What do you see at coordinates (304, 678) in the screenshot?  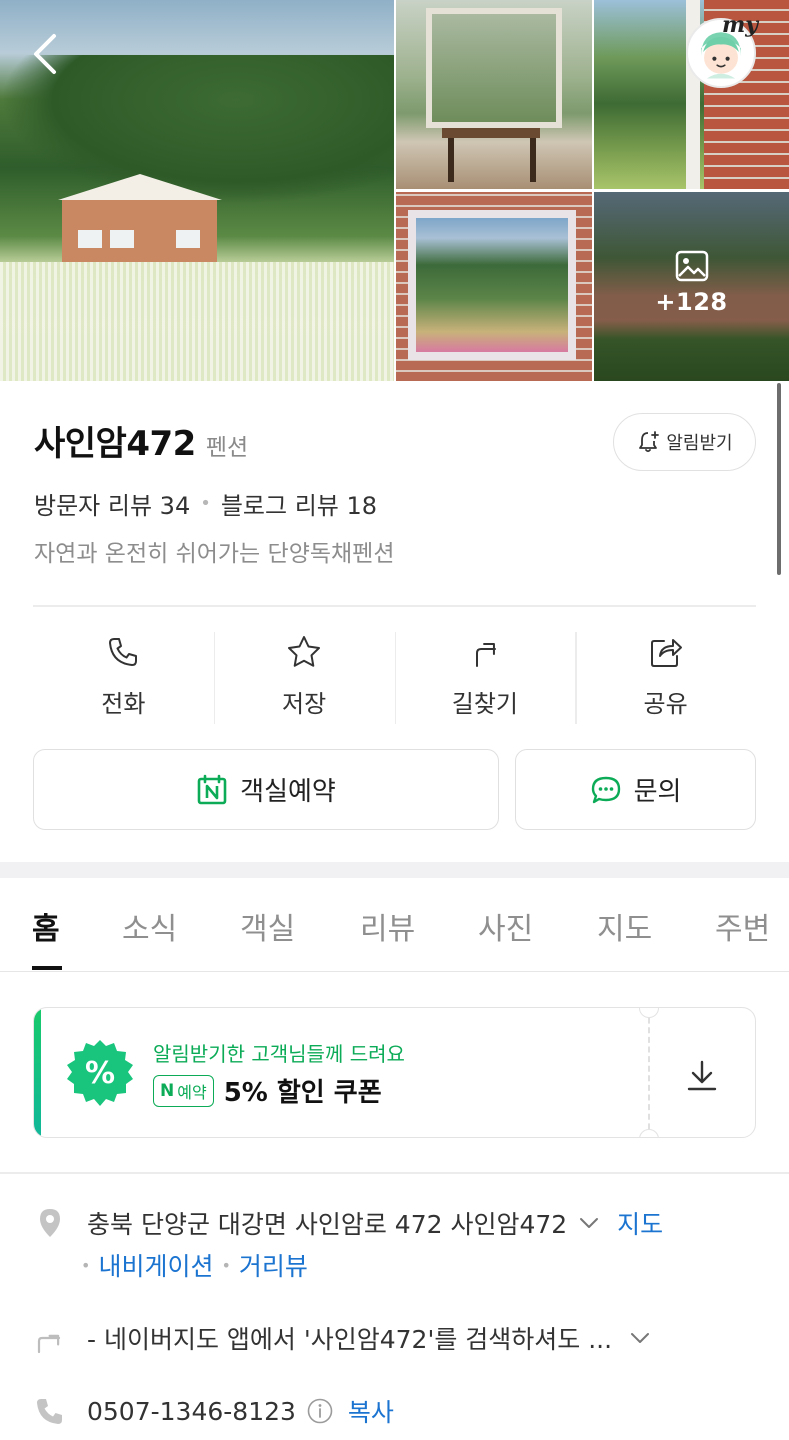 I see `save-button: 저장` at bounding box center [304, 678].